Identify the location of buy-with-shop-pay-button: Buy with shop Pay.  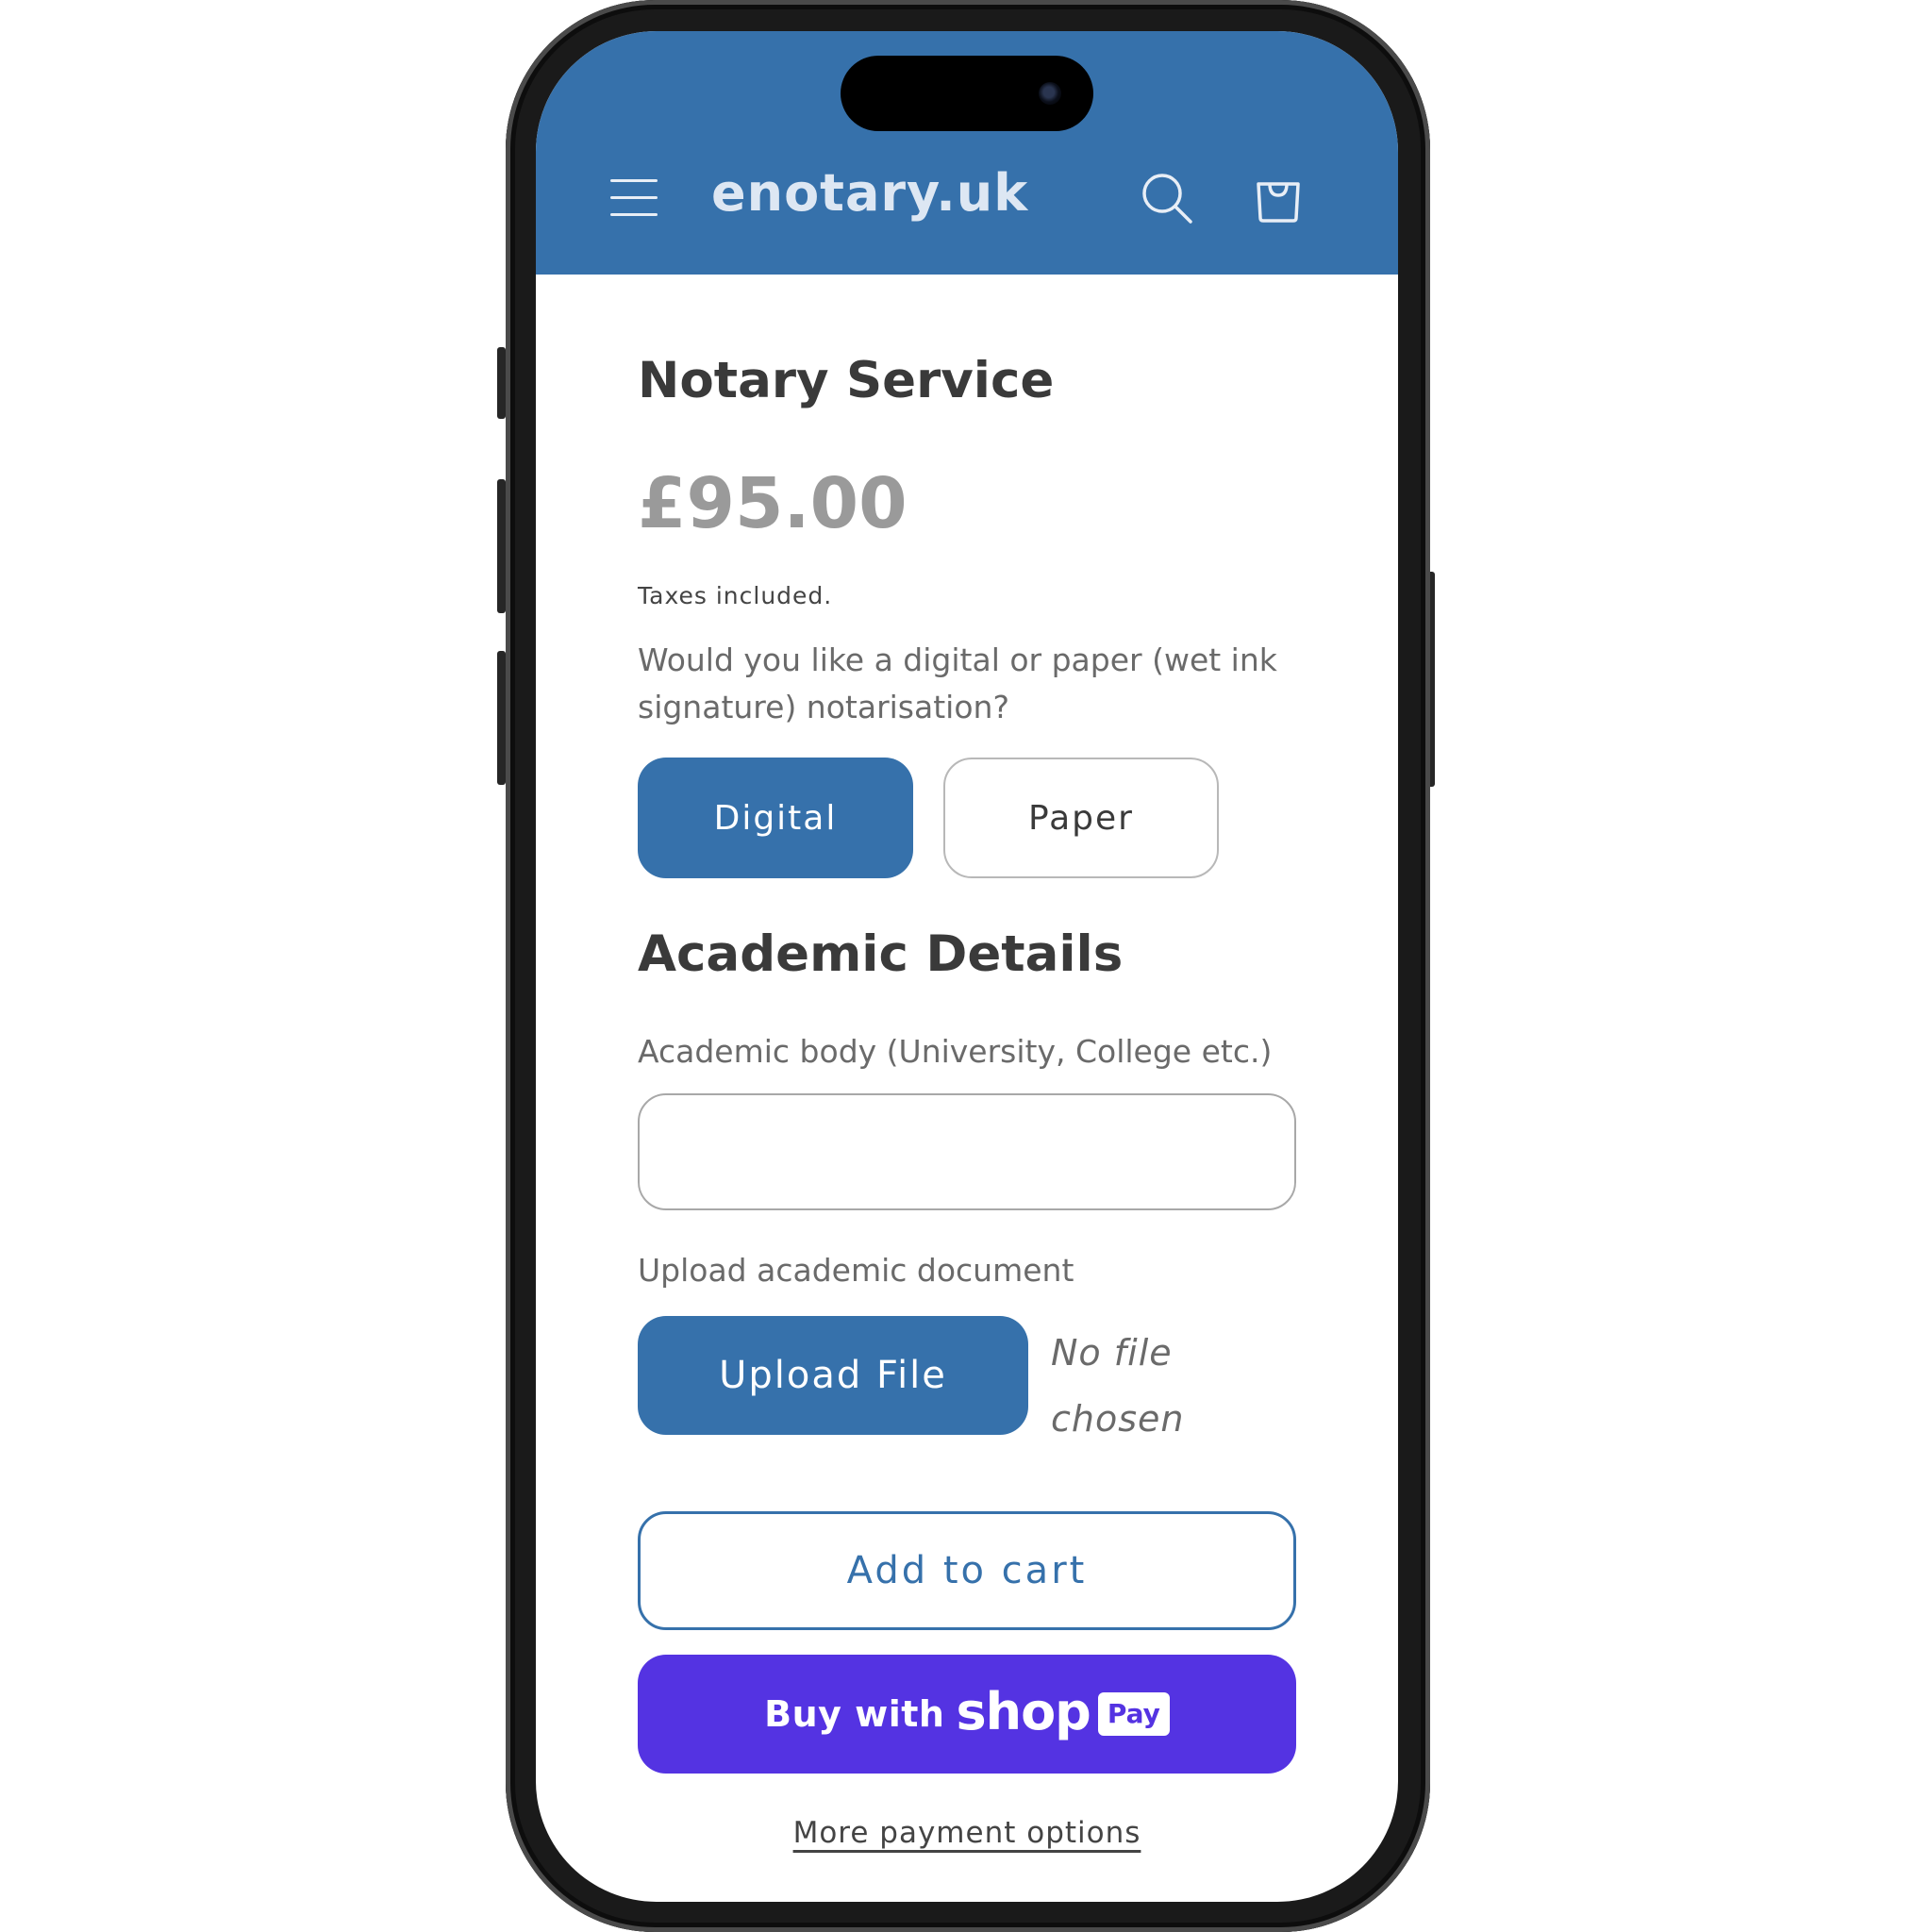
(967, 1714).